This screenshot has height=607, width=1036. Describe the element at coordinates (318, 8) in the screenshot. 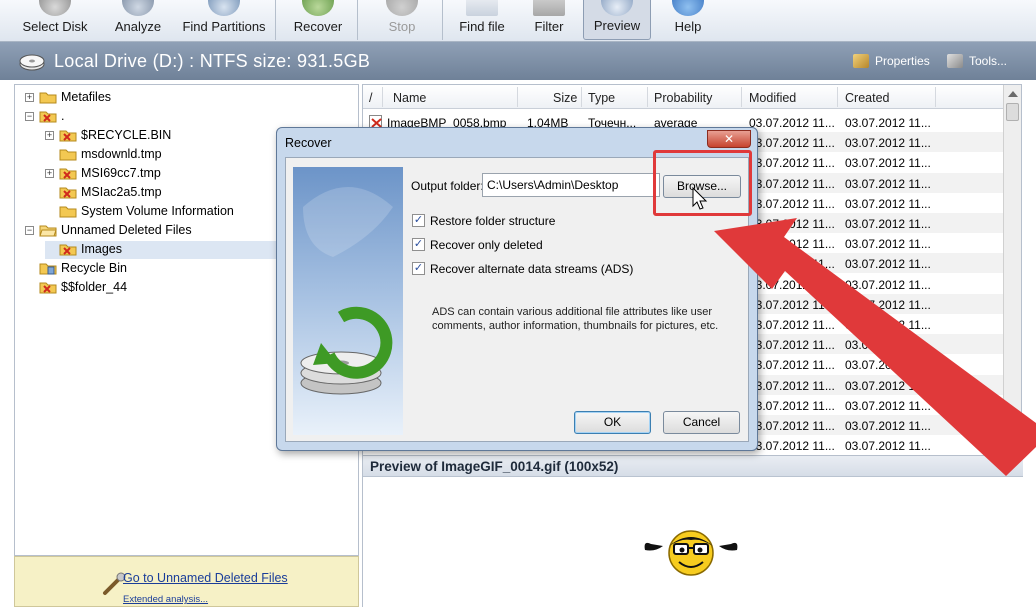

I see `recover-icon` at that location.